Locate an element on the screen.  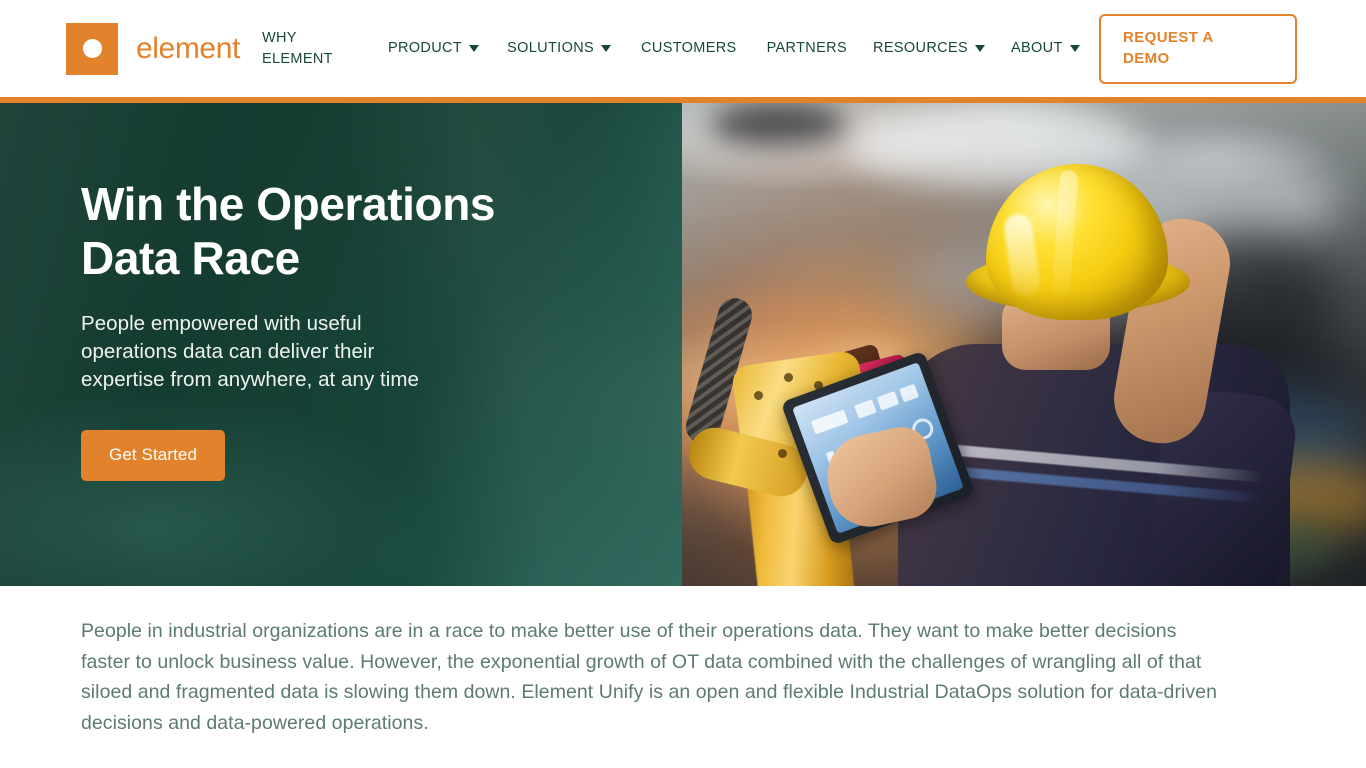
nav-item-customers: CUSTOMERS is located at coordinates (689, 48).